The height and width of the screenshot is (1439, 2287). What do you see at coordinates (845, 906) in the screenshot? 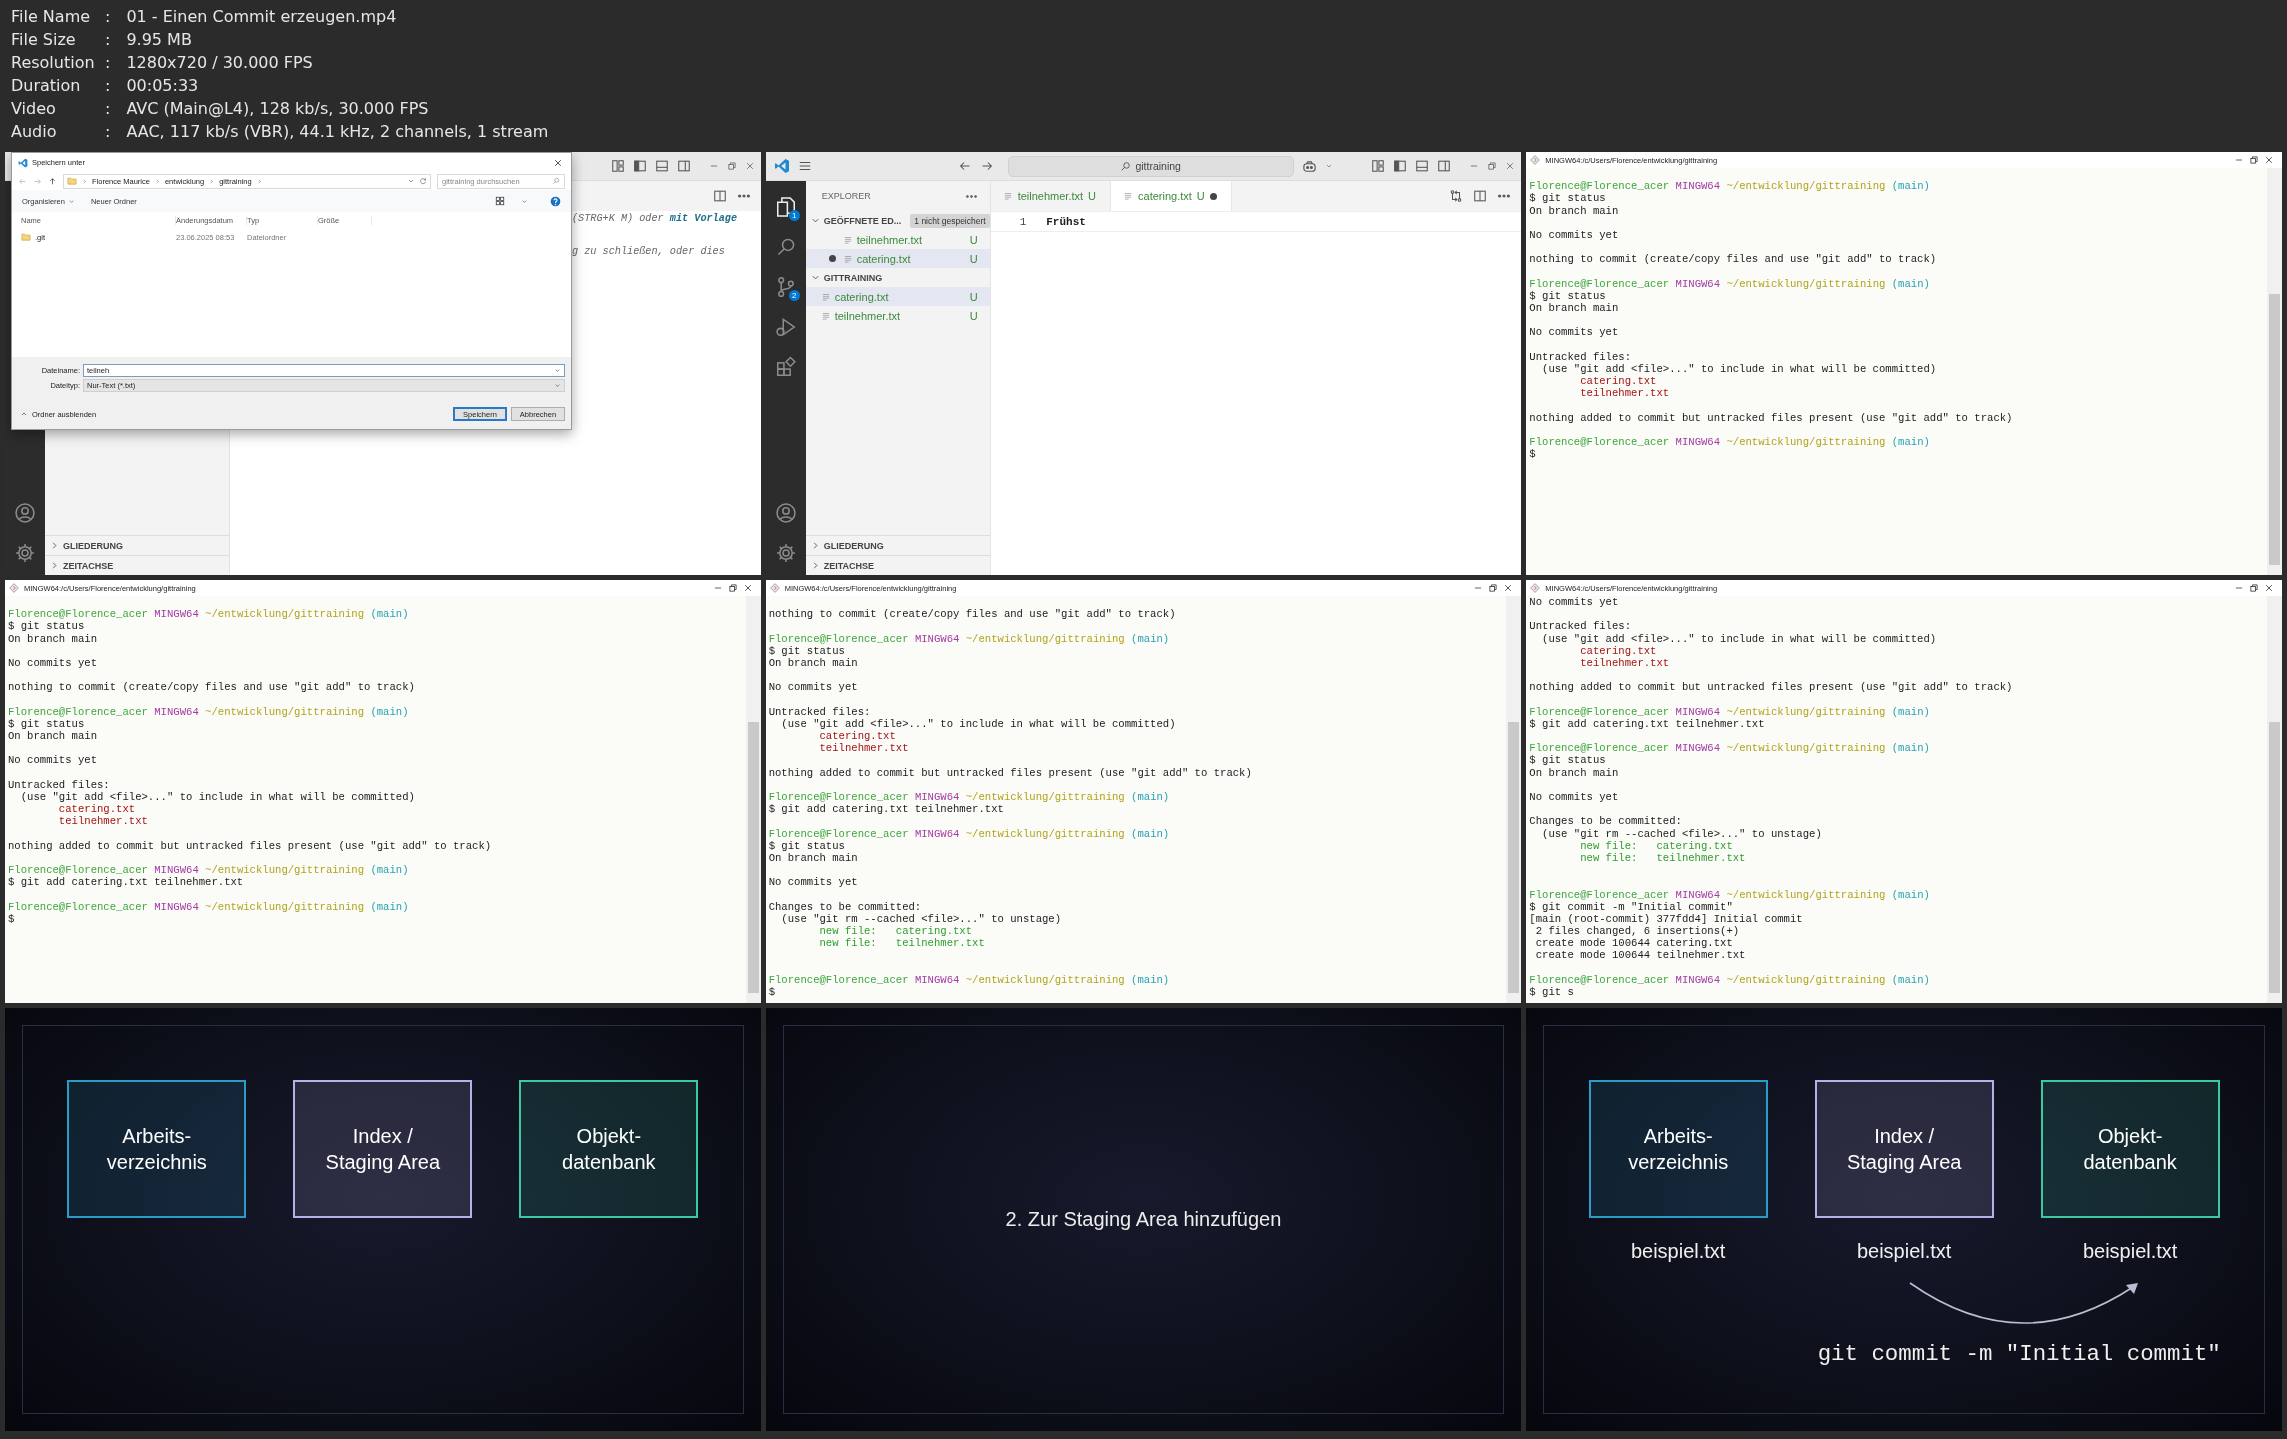
I see `terminal-line: Changes to be committed:` at bounding box center [845, 906].